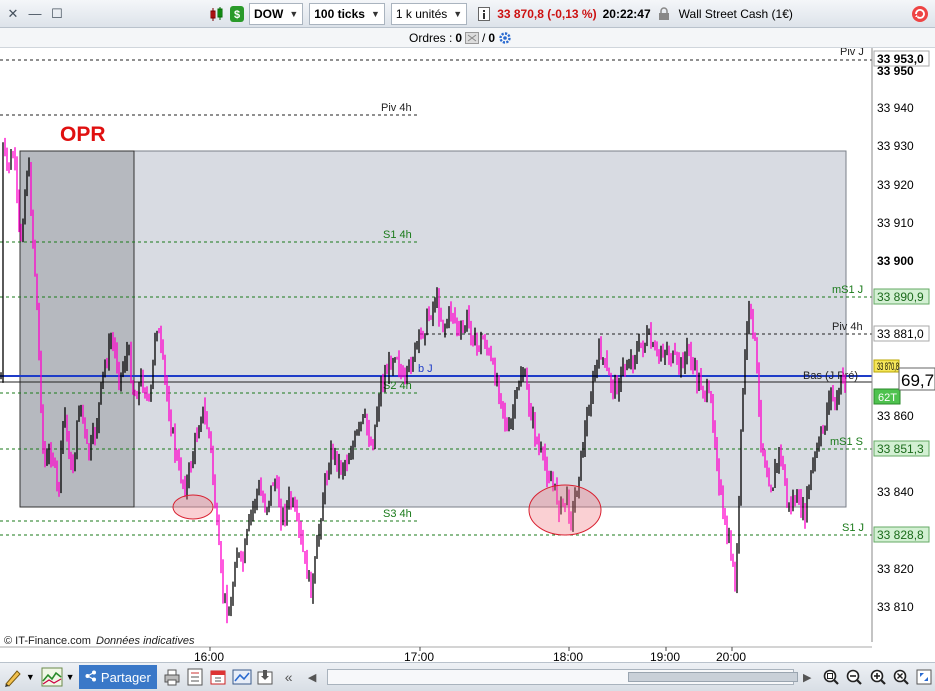 Image resolution: width=935 pixels, height=691 pixels. I want to click on minimize-icon: —, so click(35, 14).